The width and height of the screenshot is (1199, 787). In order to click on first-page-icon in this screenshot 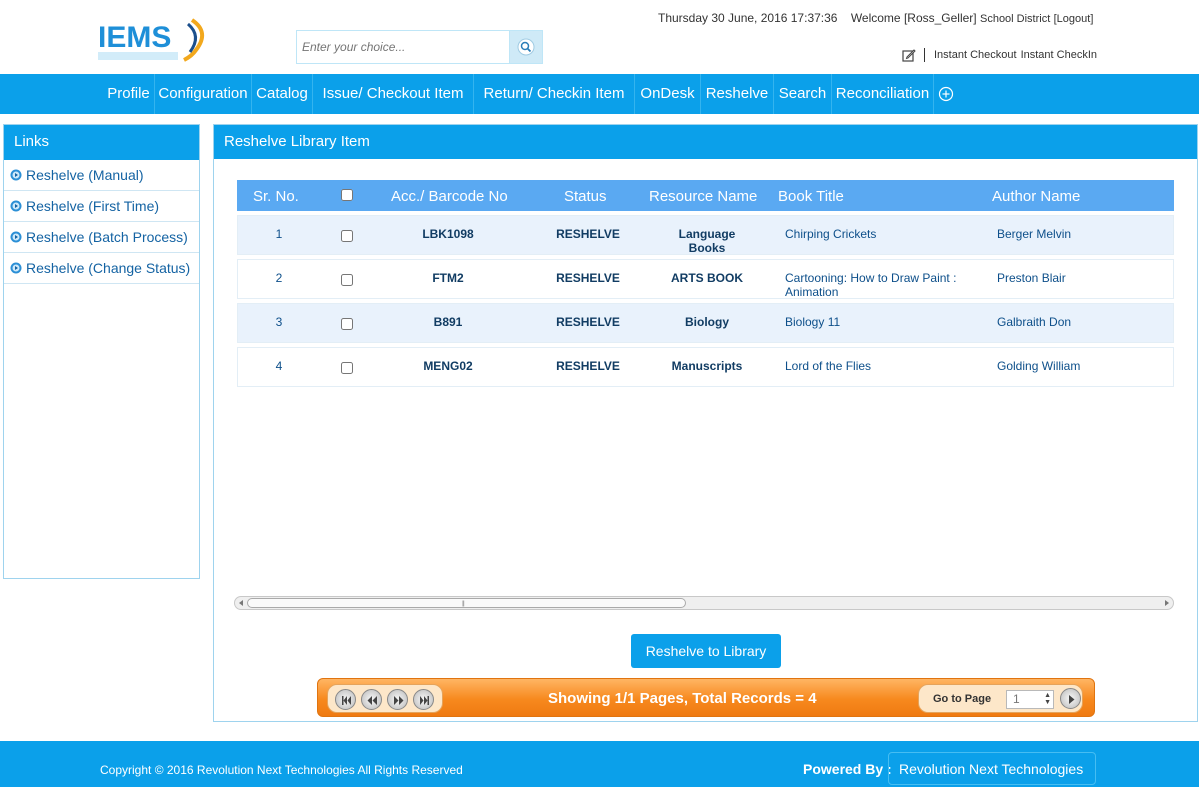, I will do `click(346, 700)`.